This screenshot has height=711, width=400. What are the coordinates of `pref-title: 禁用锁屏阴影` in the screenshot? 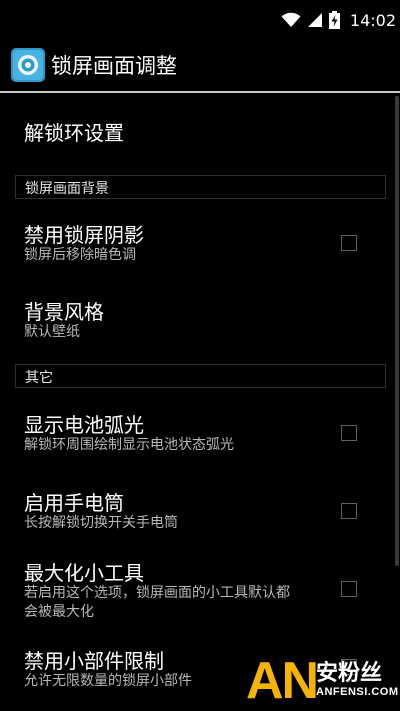 It's located at (84, 235).